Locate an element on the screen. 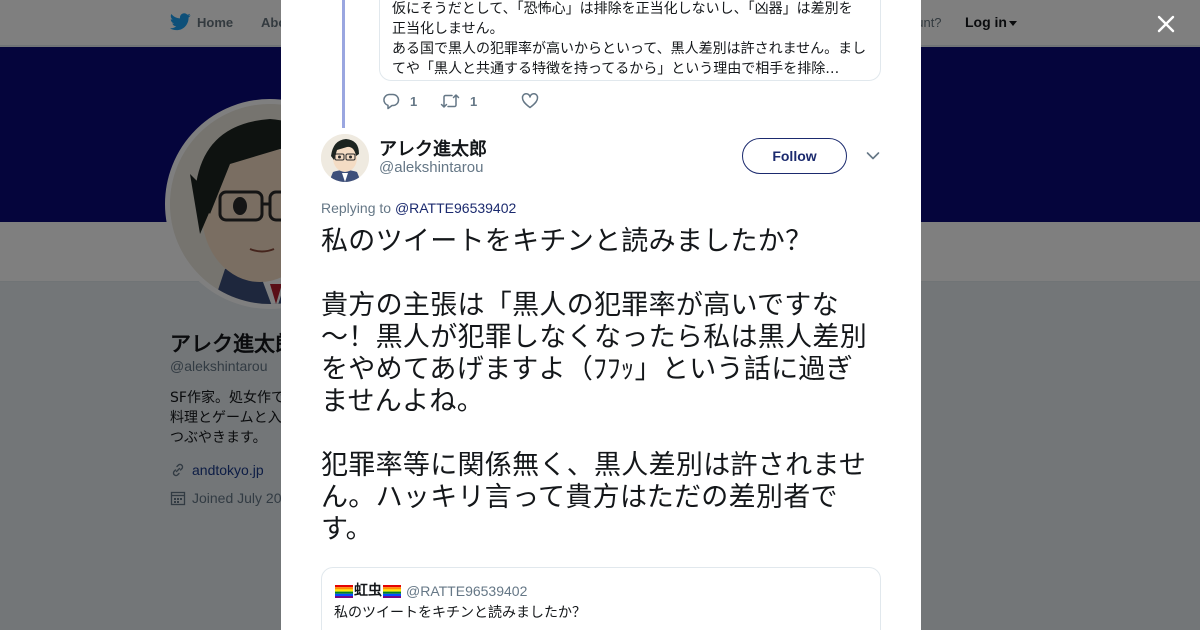 The image size is (1200, 630). retweet-button: 1 is located at coordinates (458, 101).